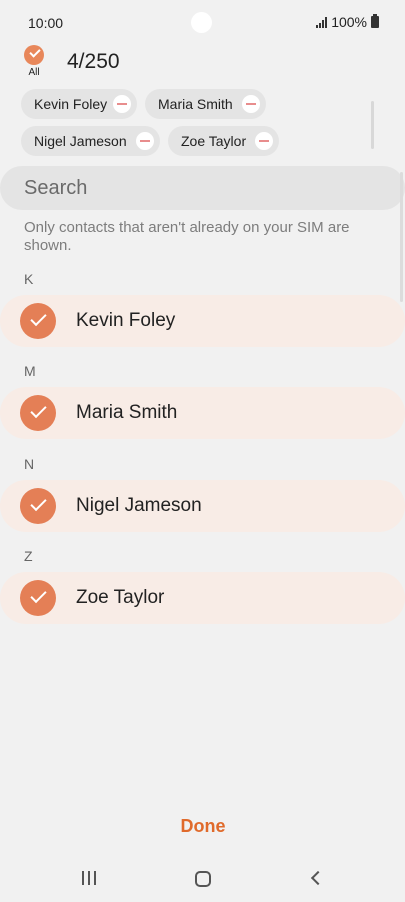  I want to click on status-bar: 10:00 100%, so click(202, 22).